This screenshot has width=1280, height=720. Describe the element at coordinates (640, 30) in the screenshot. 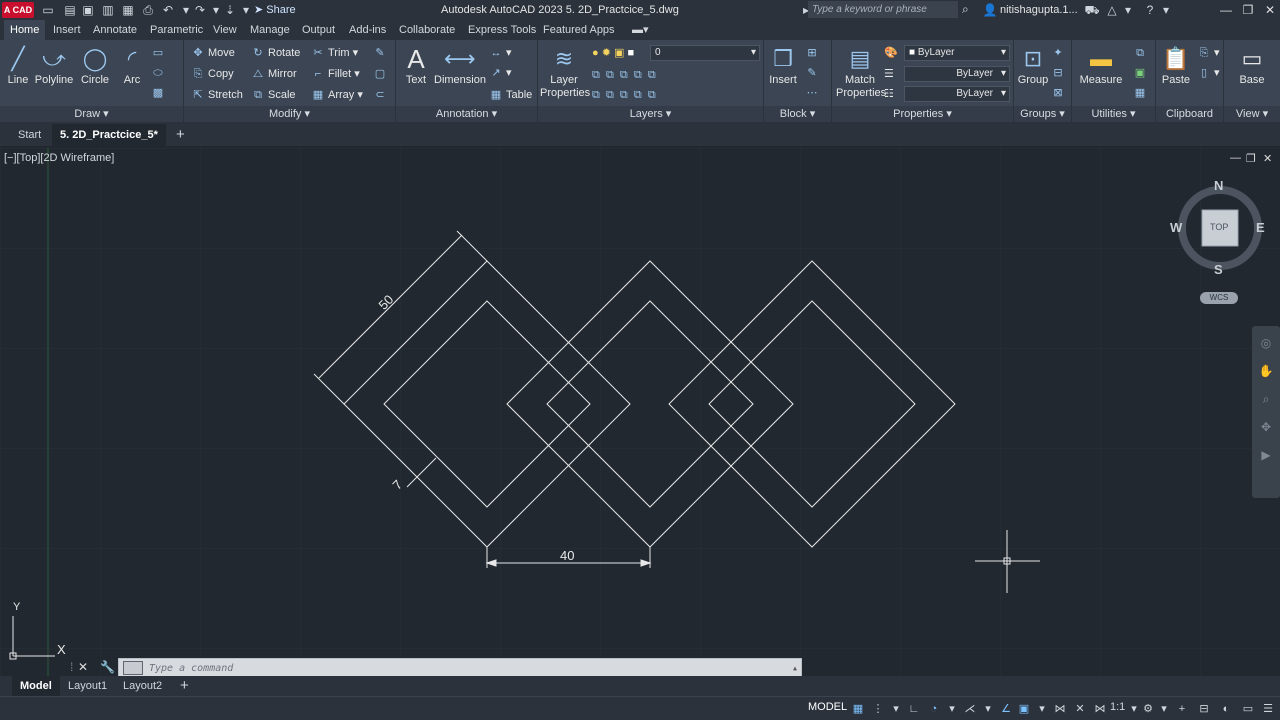

I see `ribbon-options-icon: ▬▾` at that location.